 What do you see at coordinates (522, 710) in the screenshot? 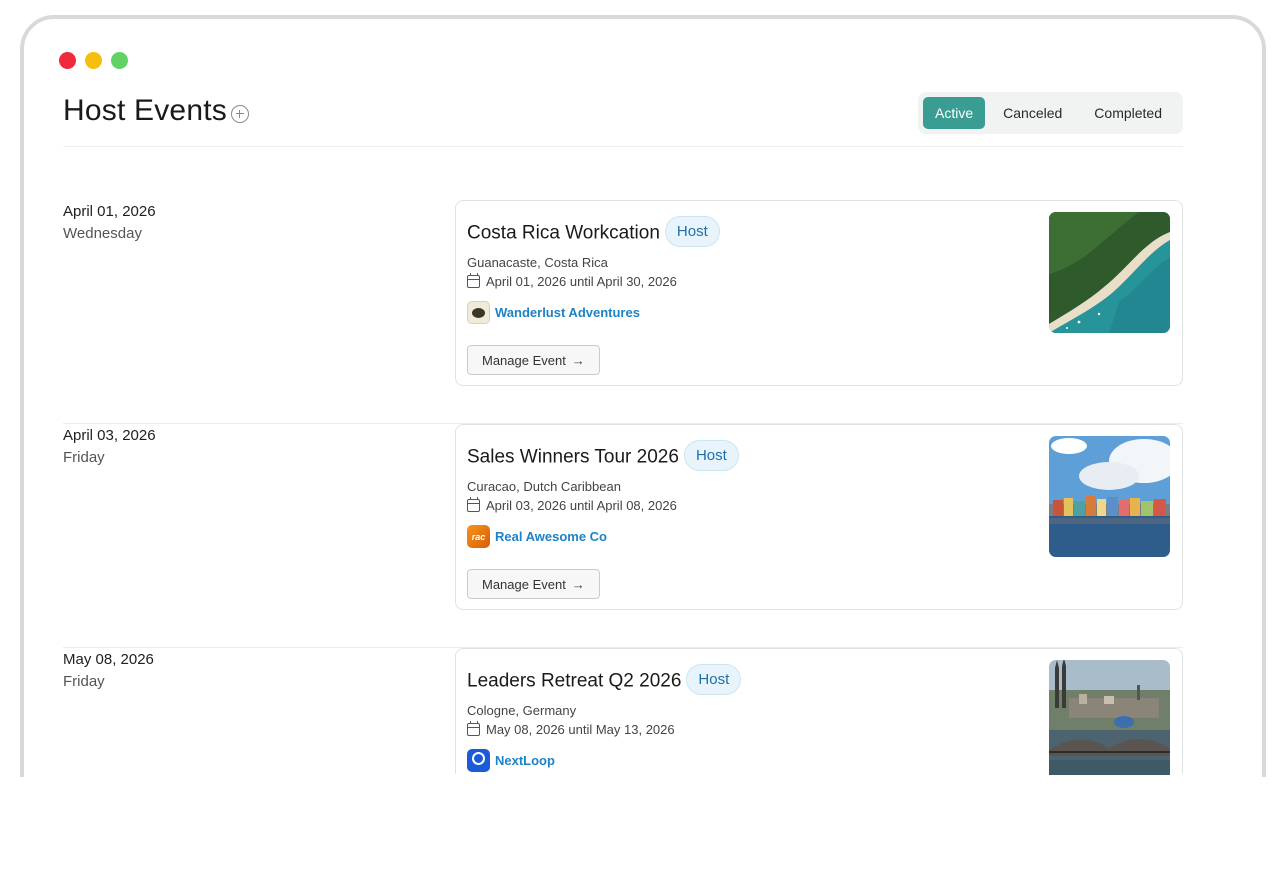
I see `event-location: Cologne, Germany` at bounding box center [522, 710].